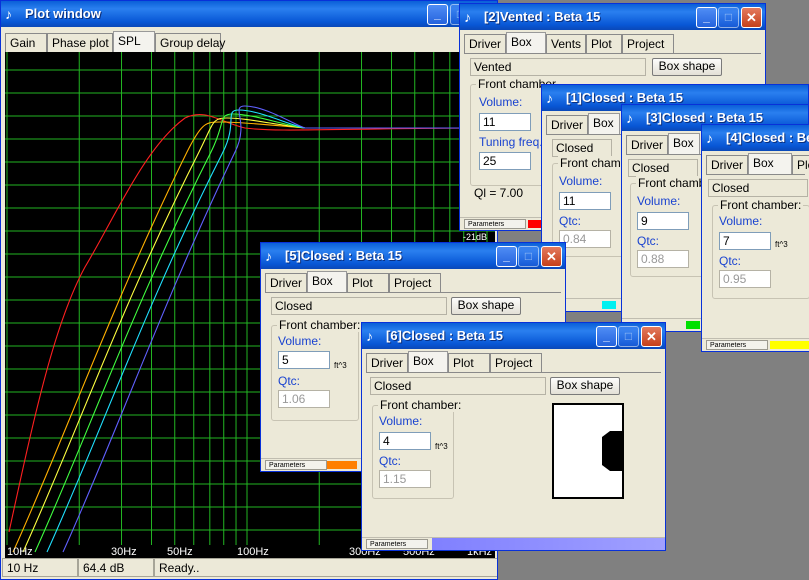 The image size is (809, 580). What do you see at coordinates (612, 451) in the screenshot?
I see `speaker-icon` at bounding box center [612, 451].